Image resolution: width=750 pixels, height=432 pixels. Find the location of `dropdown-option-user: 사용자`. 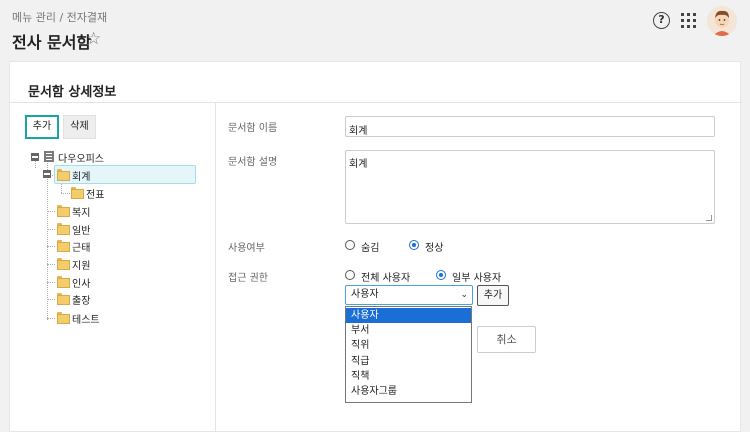

dropdown-option-user: 사용자 is located at coordinates (408, 315).